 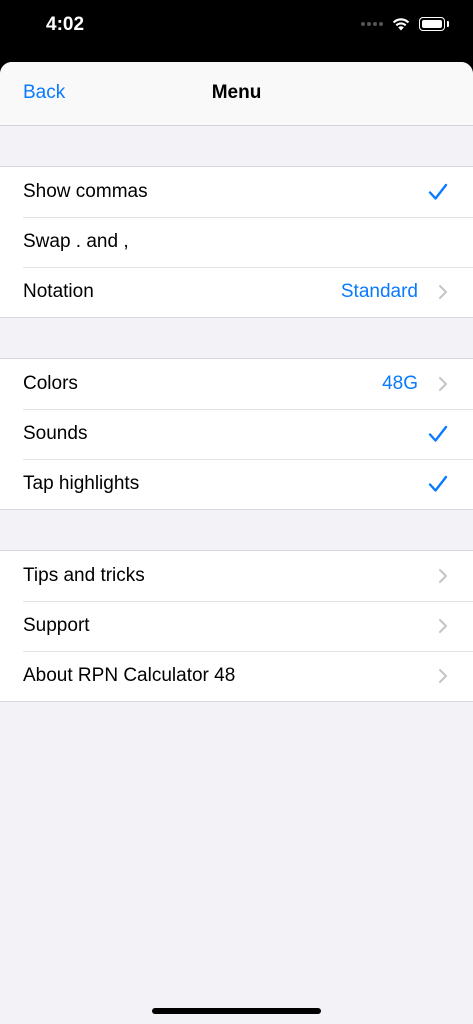 What do you see at coordinates (236, 576) in the screenshot?
I see `tips-and-tricks-row: Tips and tricks` at bounding box center [236, 576].